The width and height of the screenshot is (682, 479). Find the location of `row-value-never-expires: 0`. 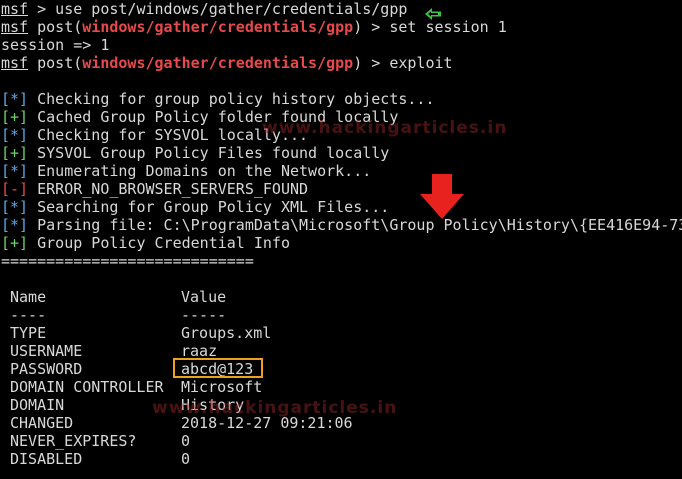

row-value-never-expires: 0 is located at coordinates (186, 441).